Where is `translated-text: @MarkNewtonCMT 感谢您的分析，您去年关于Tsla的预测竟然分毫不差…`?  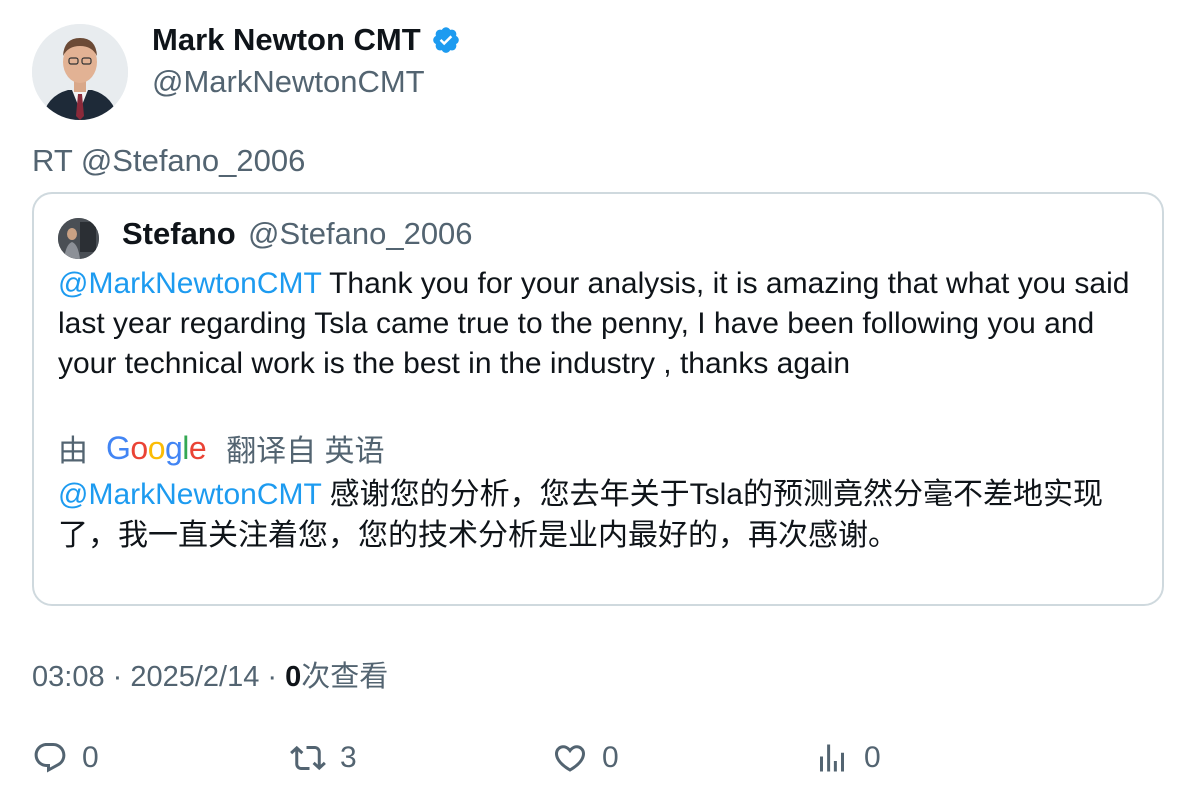 translated-text: @MarkNewtonCMT 感谢您的分析，您去年关于Tsla的预测竟然分毫不差… is located at coordinates (603, 515).